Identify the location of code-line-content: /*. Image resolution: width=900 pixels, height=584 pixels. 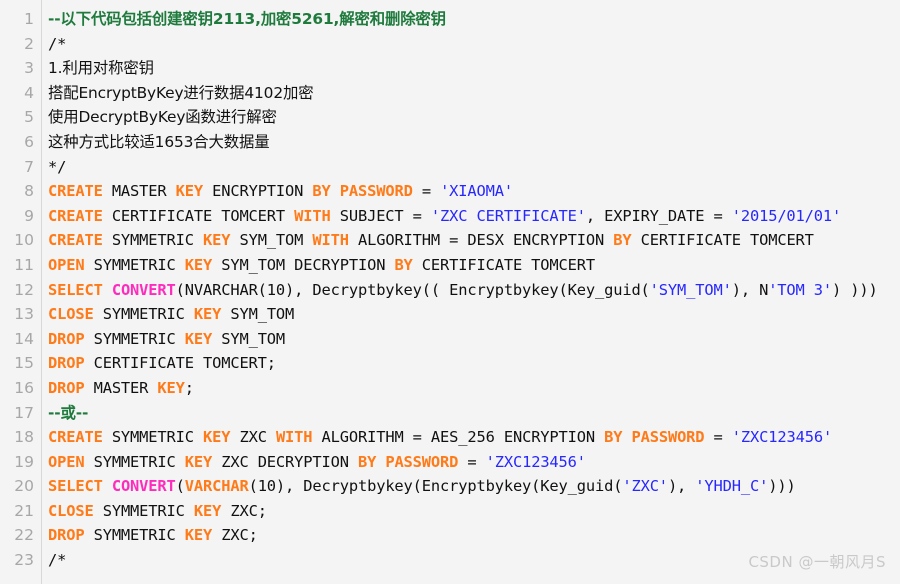
(467, 44).